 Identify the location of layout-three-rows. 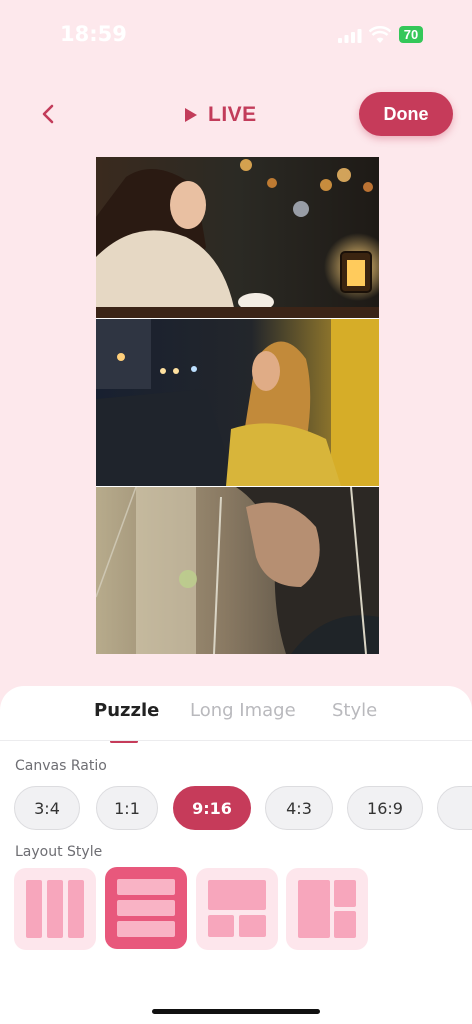
(146, 908).